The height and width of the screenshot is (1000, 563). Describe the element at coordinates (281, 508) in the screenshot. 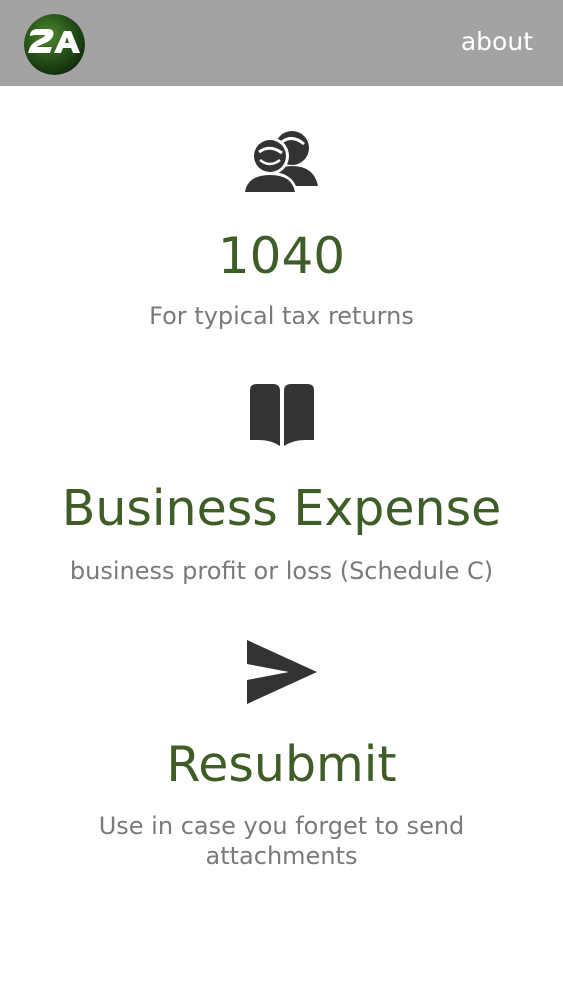

I see `option-title: Business Expense` at that location.